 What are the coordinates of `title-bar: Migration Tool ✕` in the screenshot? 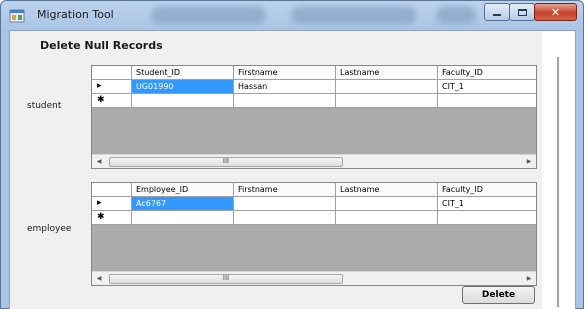 It's located at (292, 15).